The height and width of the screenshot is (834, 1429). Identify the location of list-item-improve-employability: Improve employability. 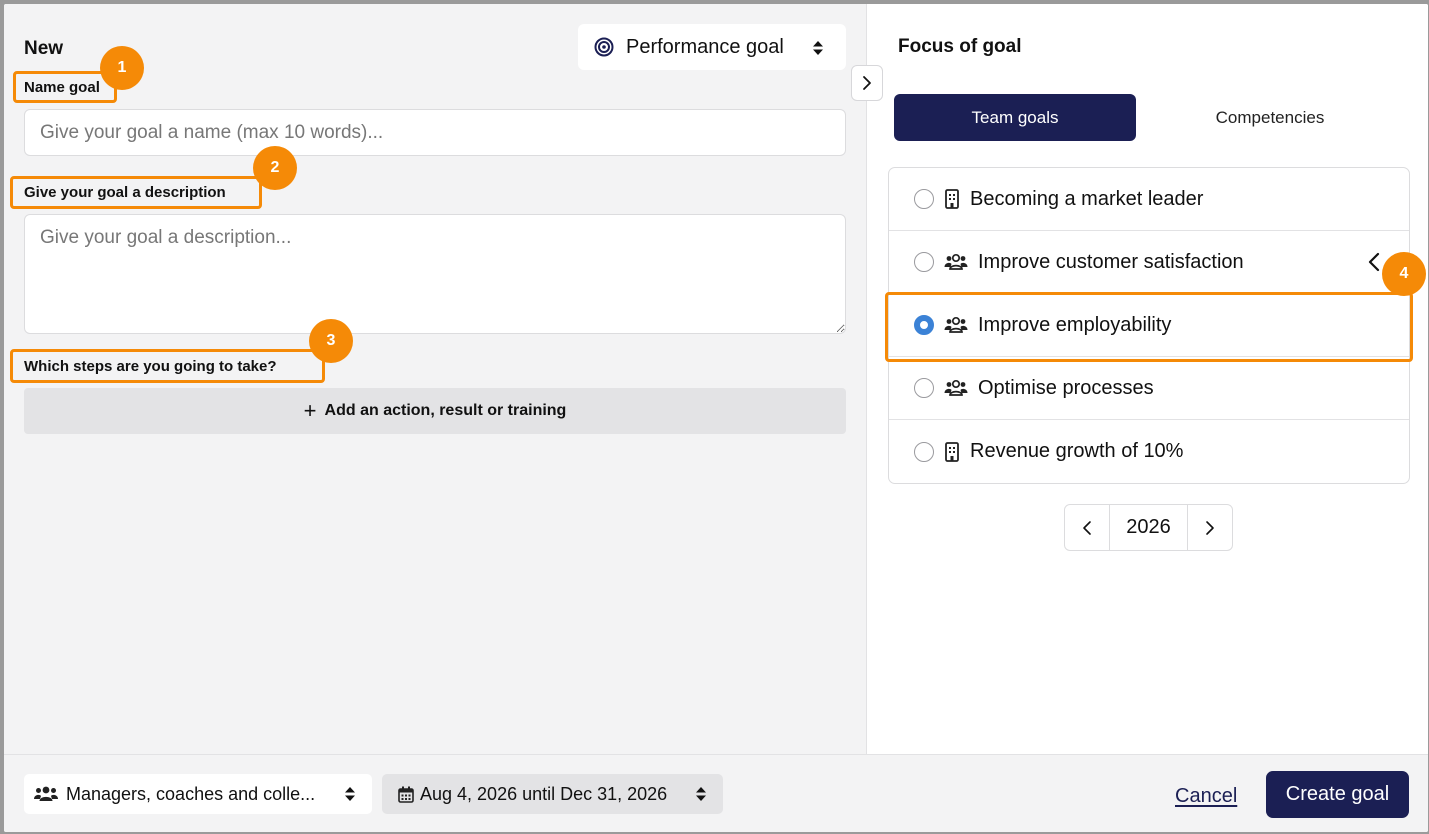
(1149, 325).